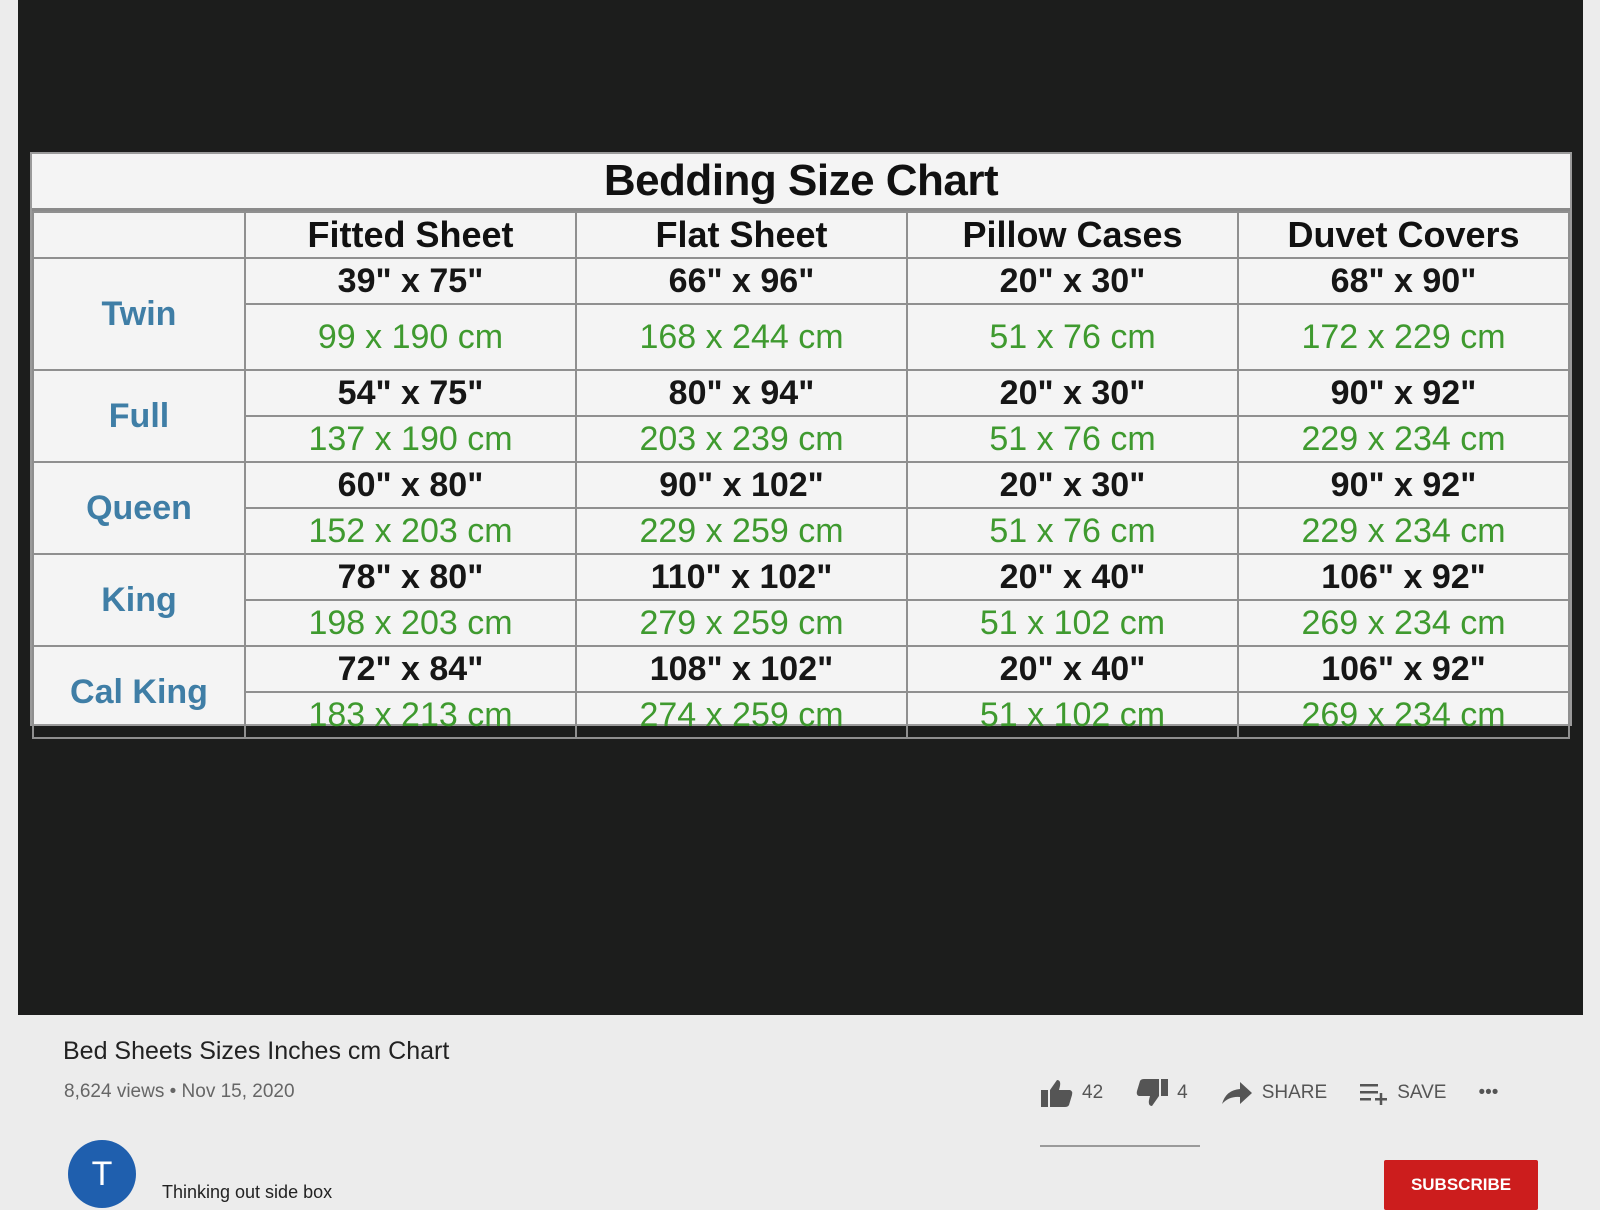 This screenshot has height=1210, width=1600. I want to click on video-actions: 42 4 SHARE SAVE •••, so click(1285, 1093).